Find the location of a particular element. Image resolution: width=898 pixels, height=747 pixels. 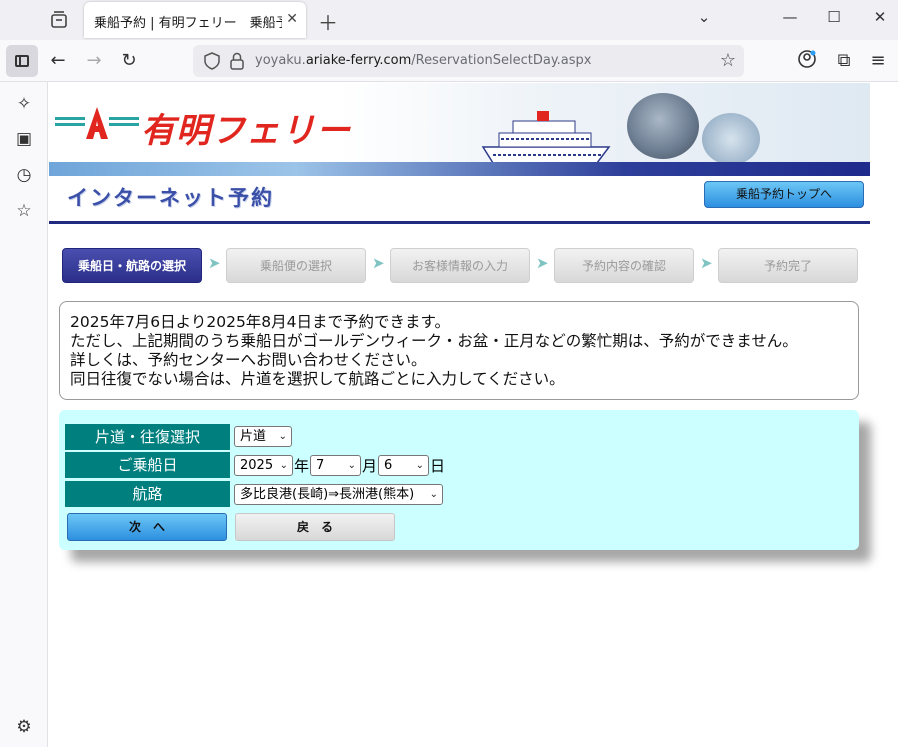

sidebar-icon is located at coordinates (22, 61).